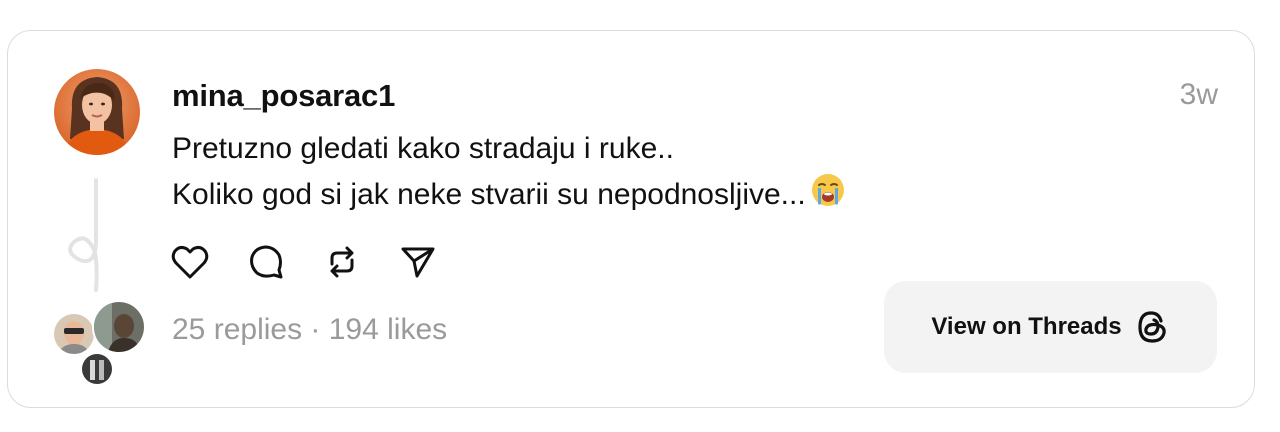  I want to click on like-button, so click(190, 262).